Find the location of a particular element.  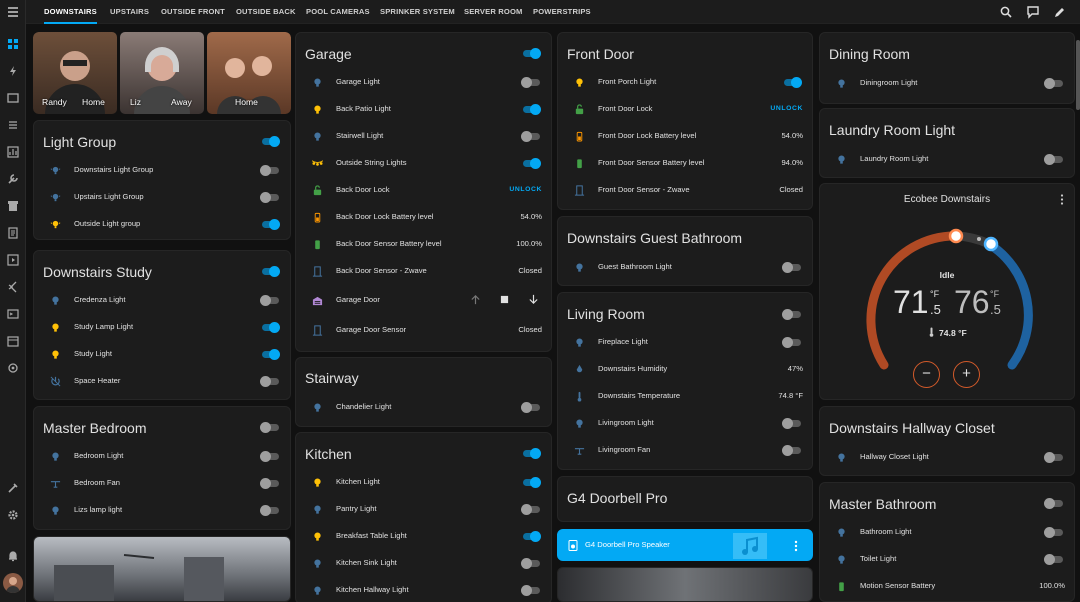

arrow-up-icon is located at coordinates (475, 299).